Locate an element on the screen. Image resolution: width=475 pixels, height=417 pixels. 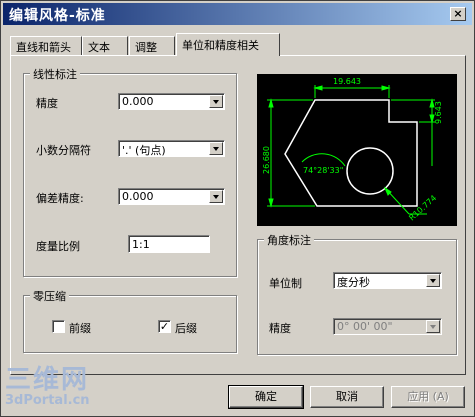
angular-precision-select: 0° 00' 00" is located at coordinates (387, 326).